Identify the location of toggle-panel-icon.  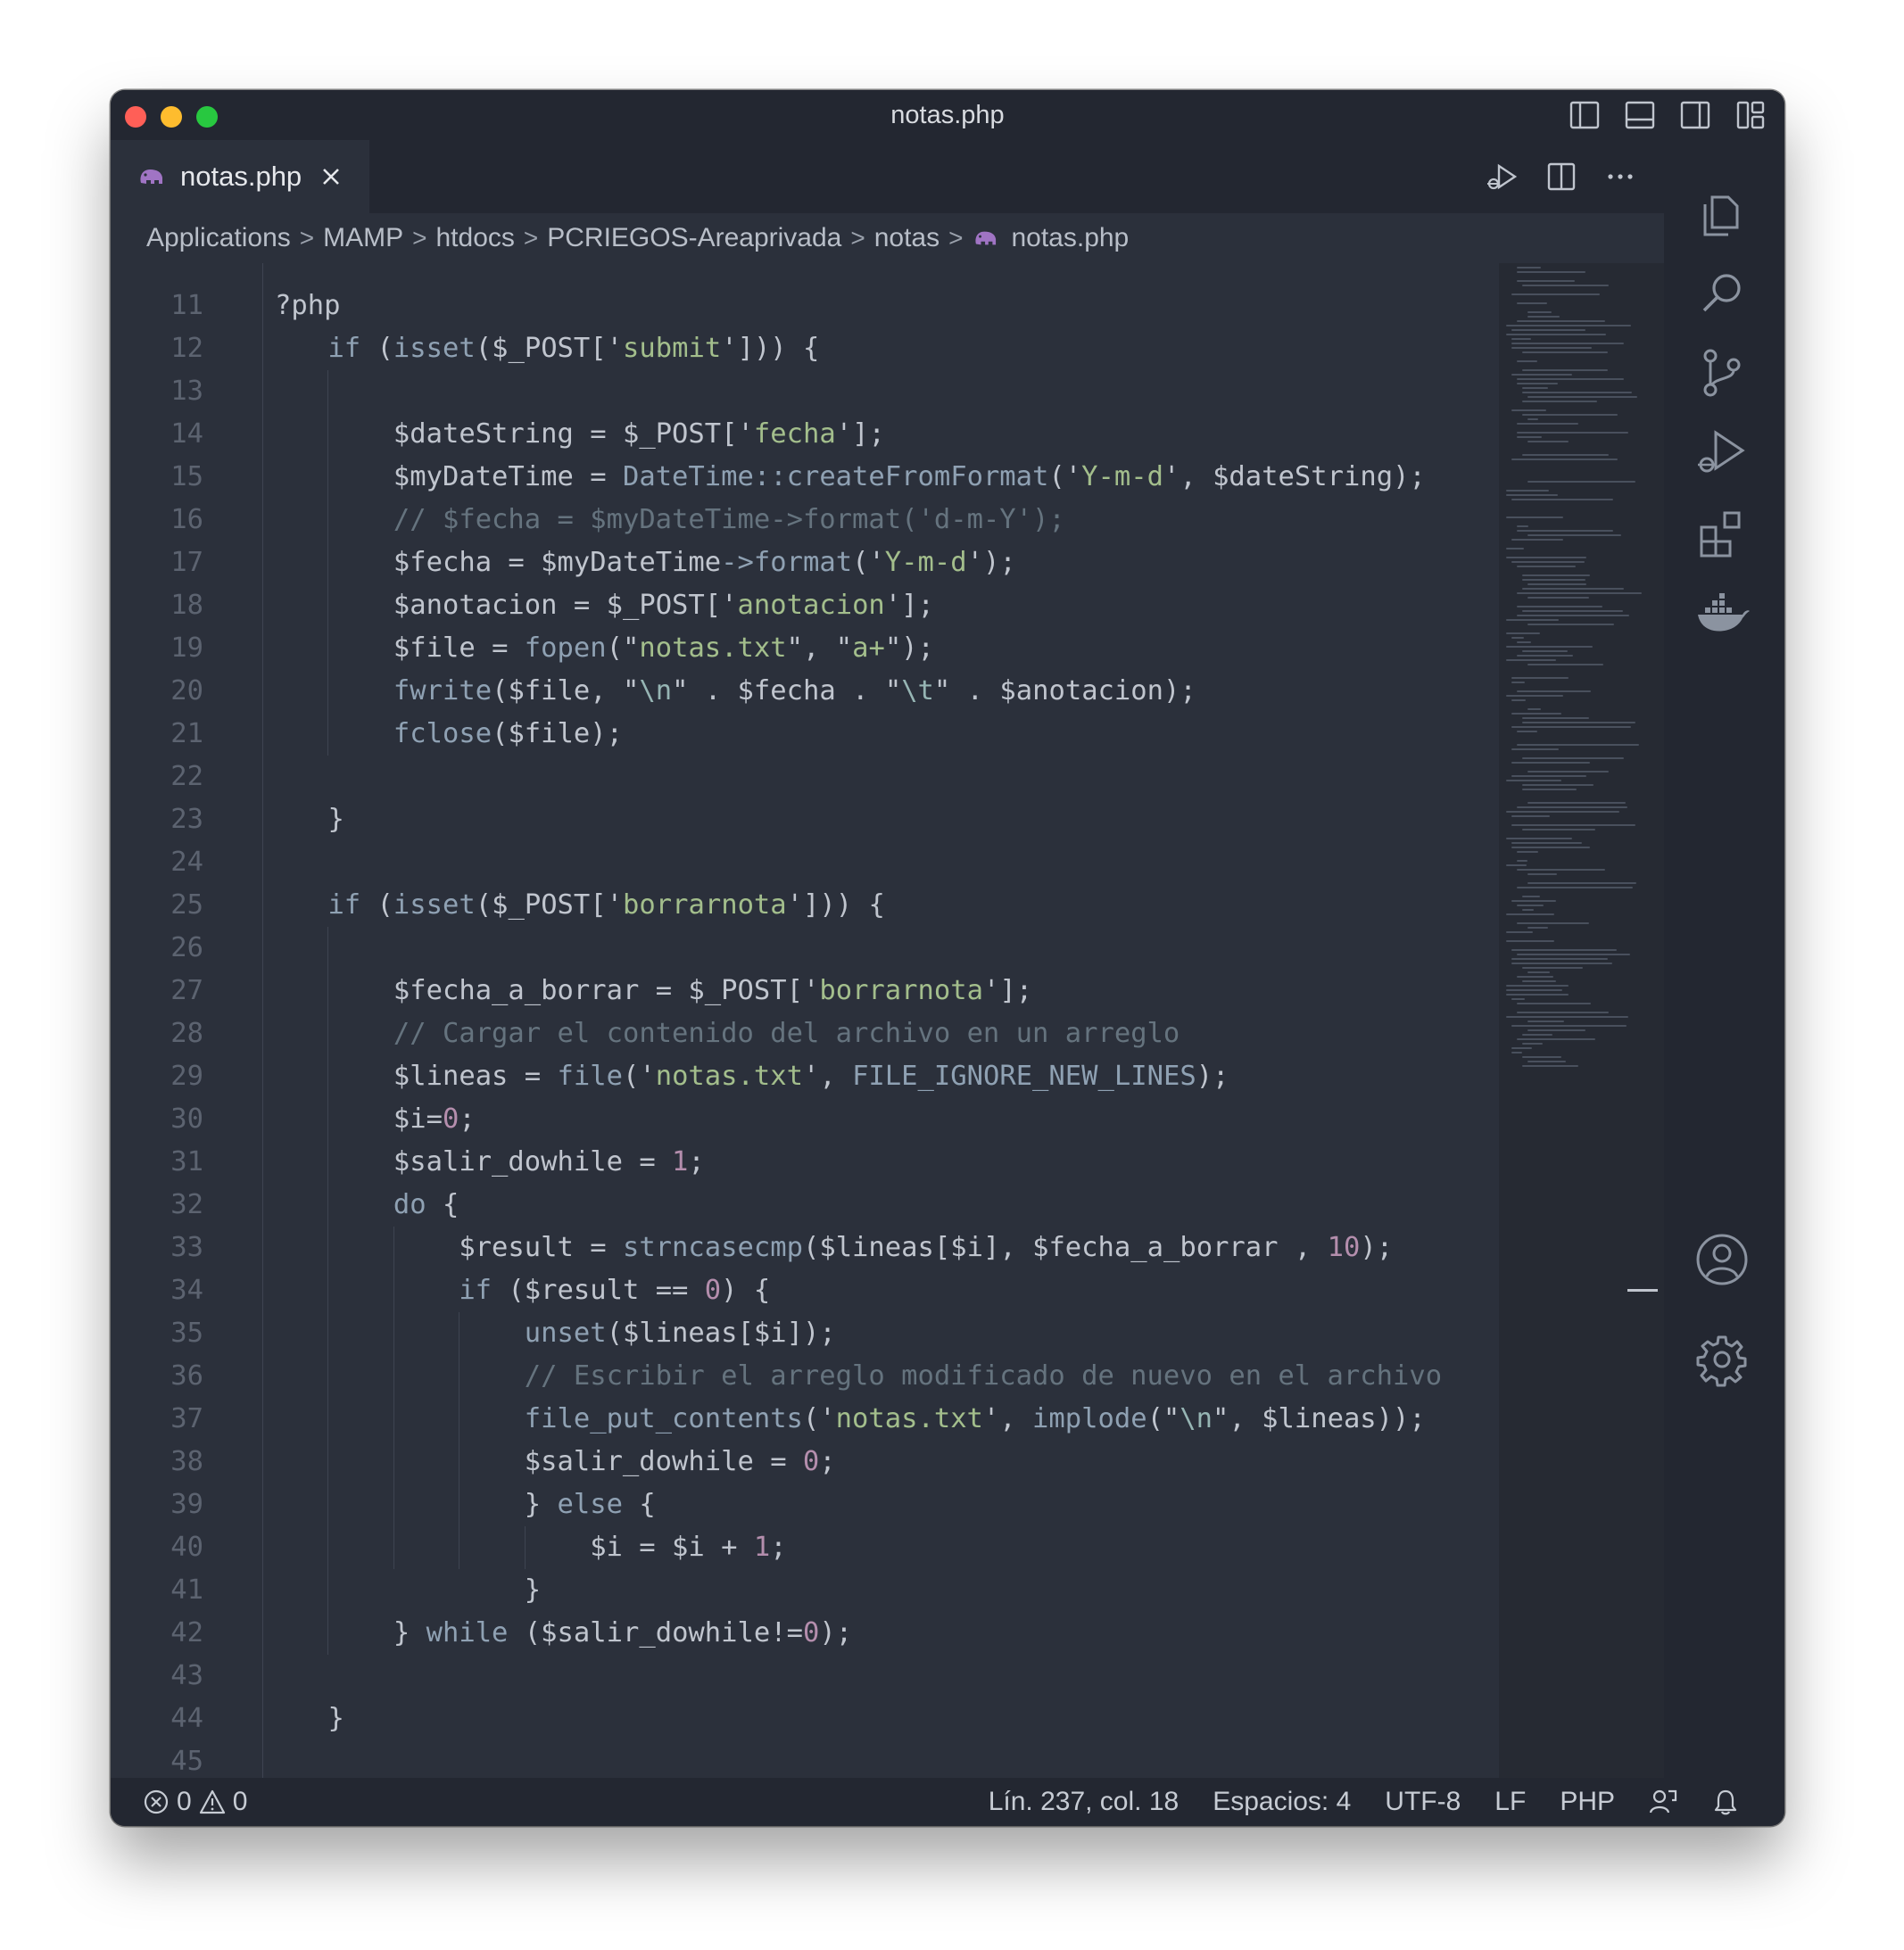
(1640, 115).